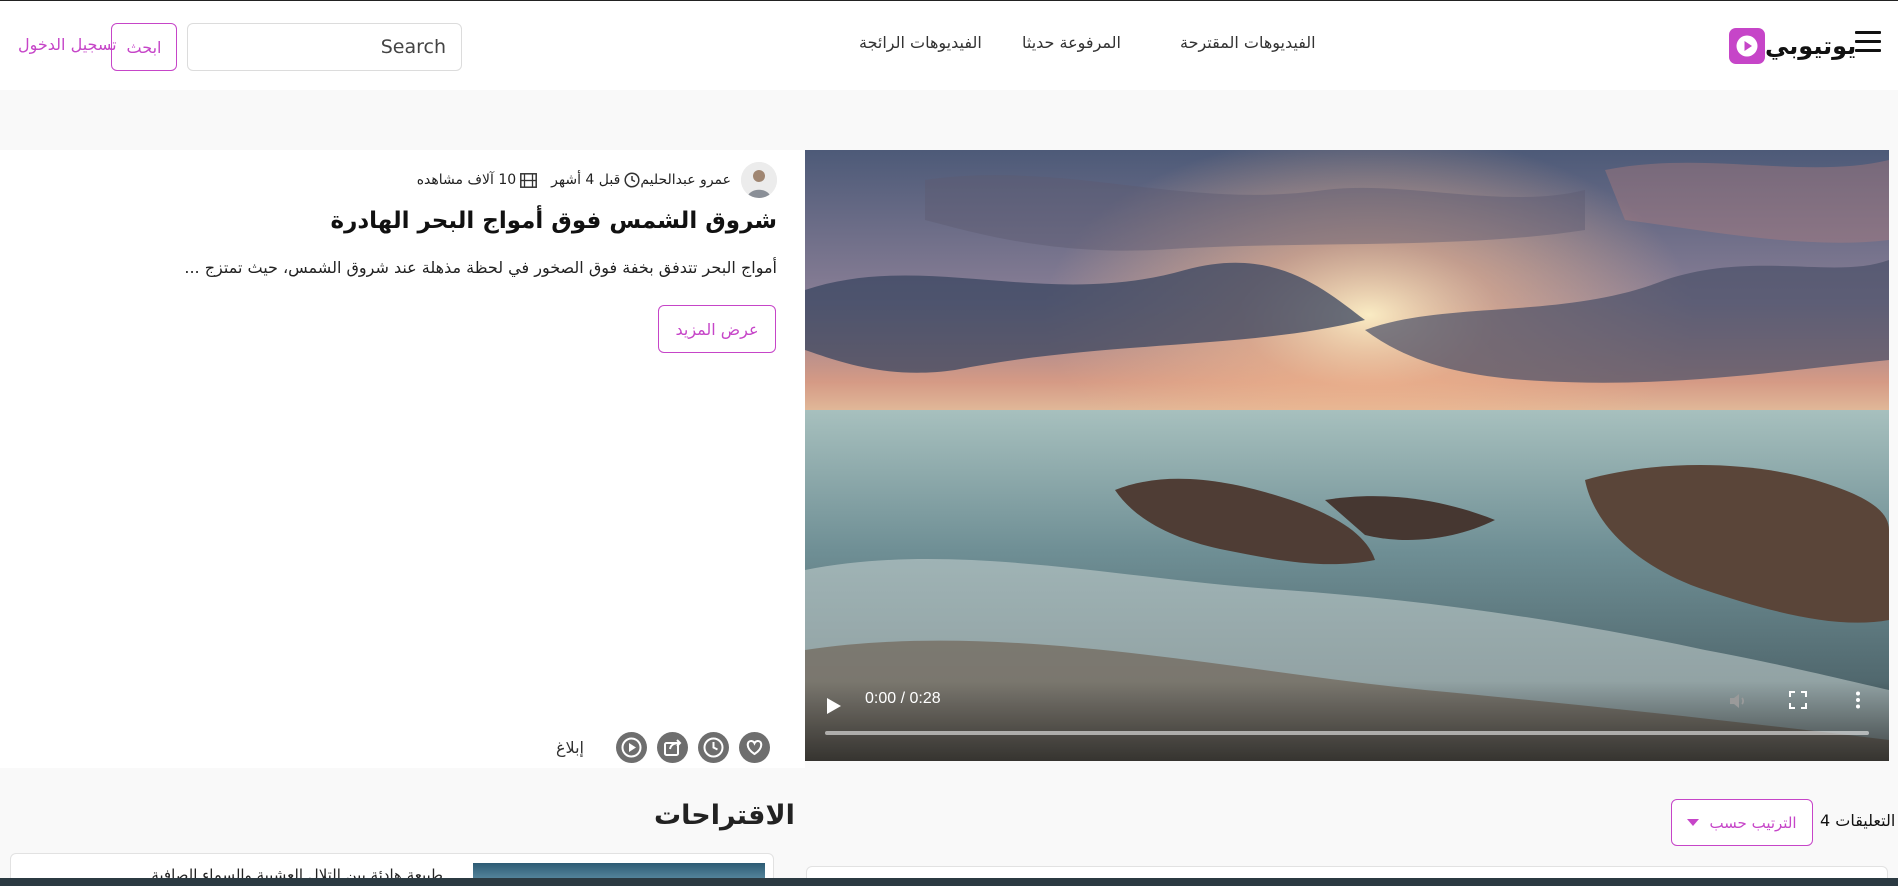  What do you see at coordinates (570, 747) in the screenshot?
I see `report-link: إبلاغ` at bounding box center [570, 747].